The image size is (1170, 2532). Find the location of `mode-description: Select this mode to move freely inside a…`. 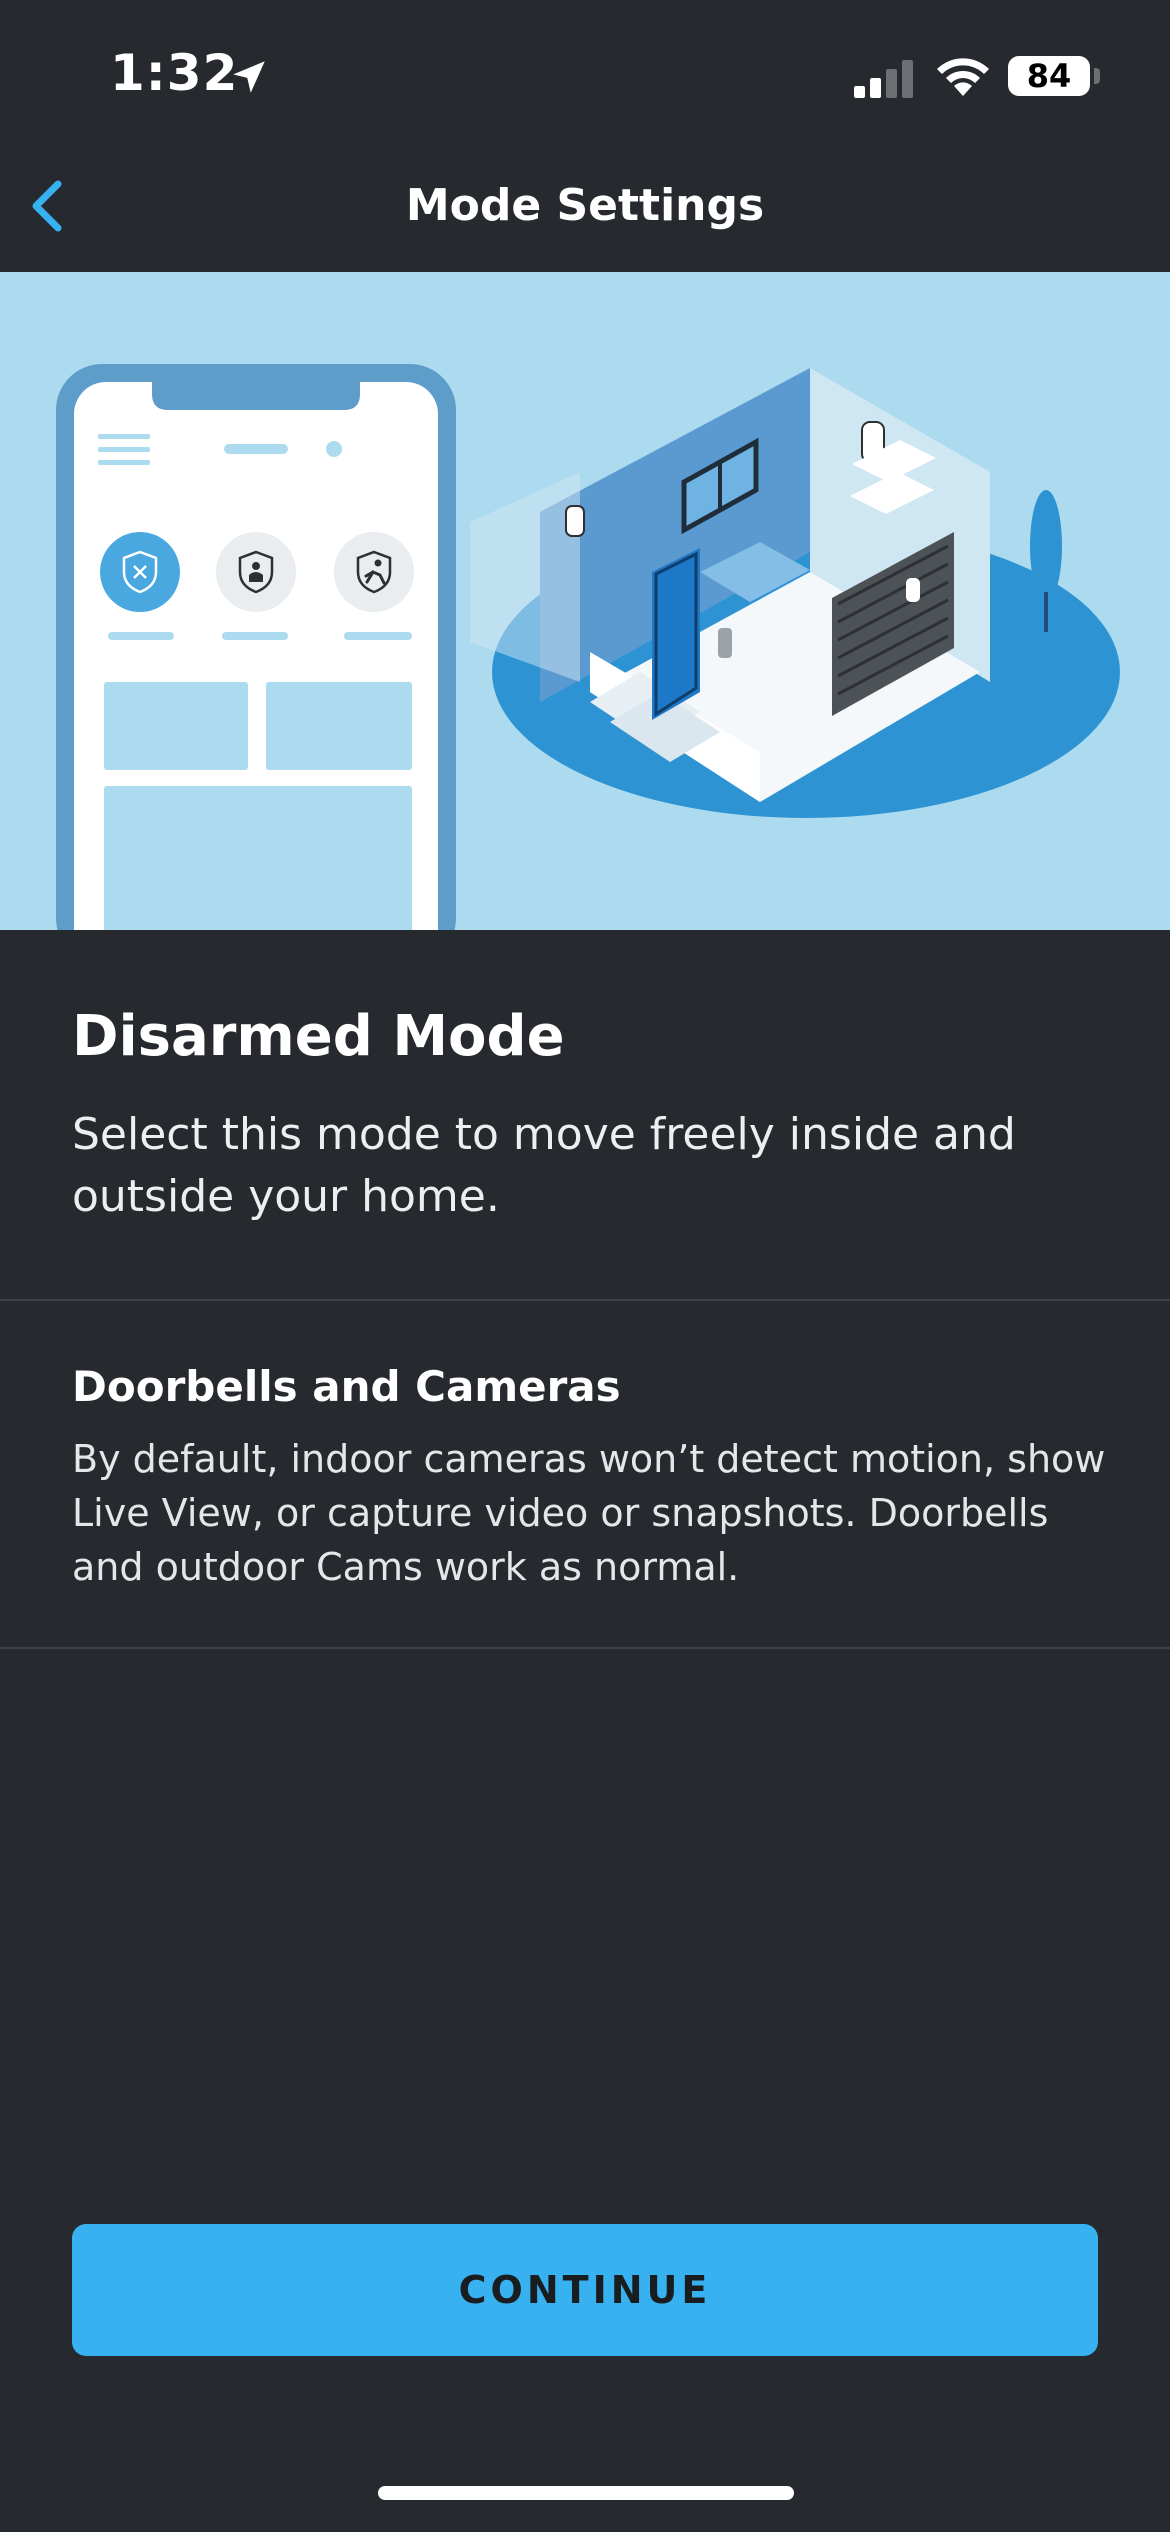

mode-description: Select this mode to move freely inside a… is located at coordinates (544, 1165).